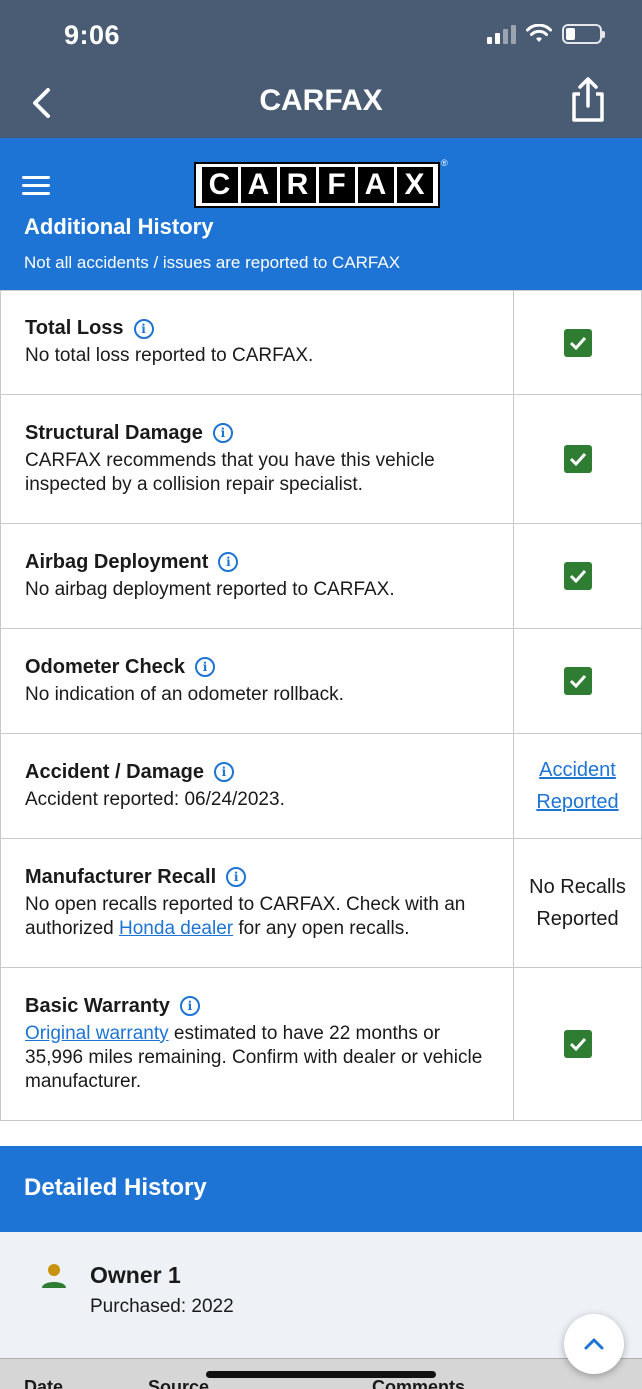 Image resolution: width=642 pixels, height=1389 pixels. I want to click on share-icon, so click(588, 100).